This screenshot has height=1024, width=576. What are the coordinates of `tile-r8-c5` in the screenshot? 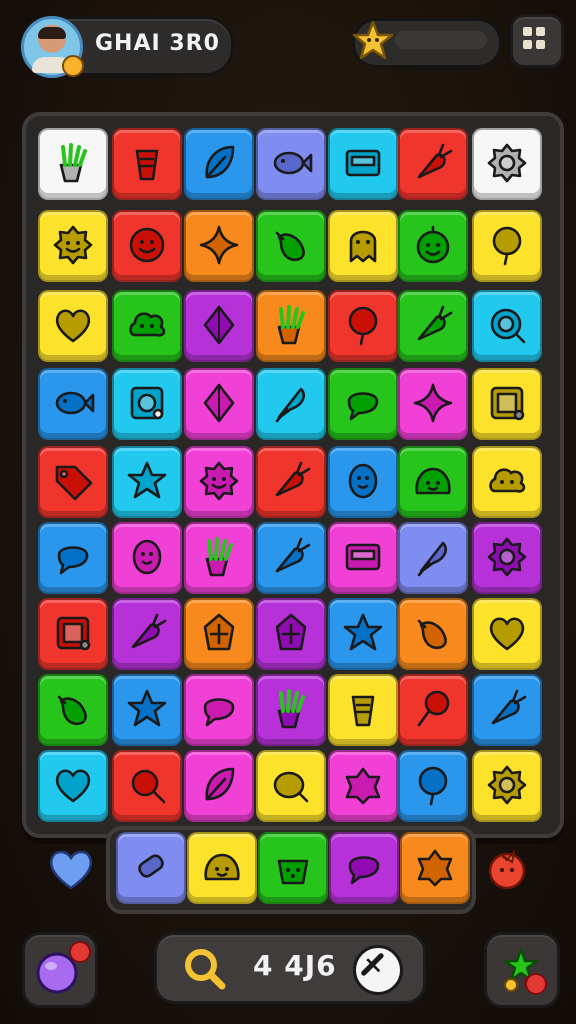 It's located at (363, 710).